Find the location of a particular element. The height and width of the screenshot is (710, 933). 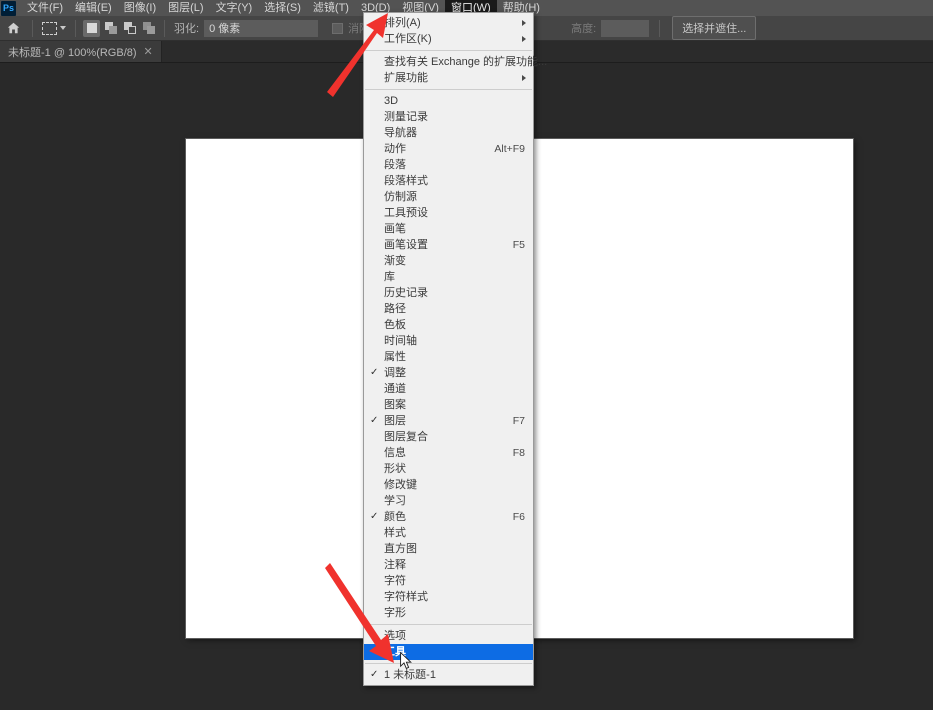

window-menu-item: 段落样式 is located at coordinates (448, 181).